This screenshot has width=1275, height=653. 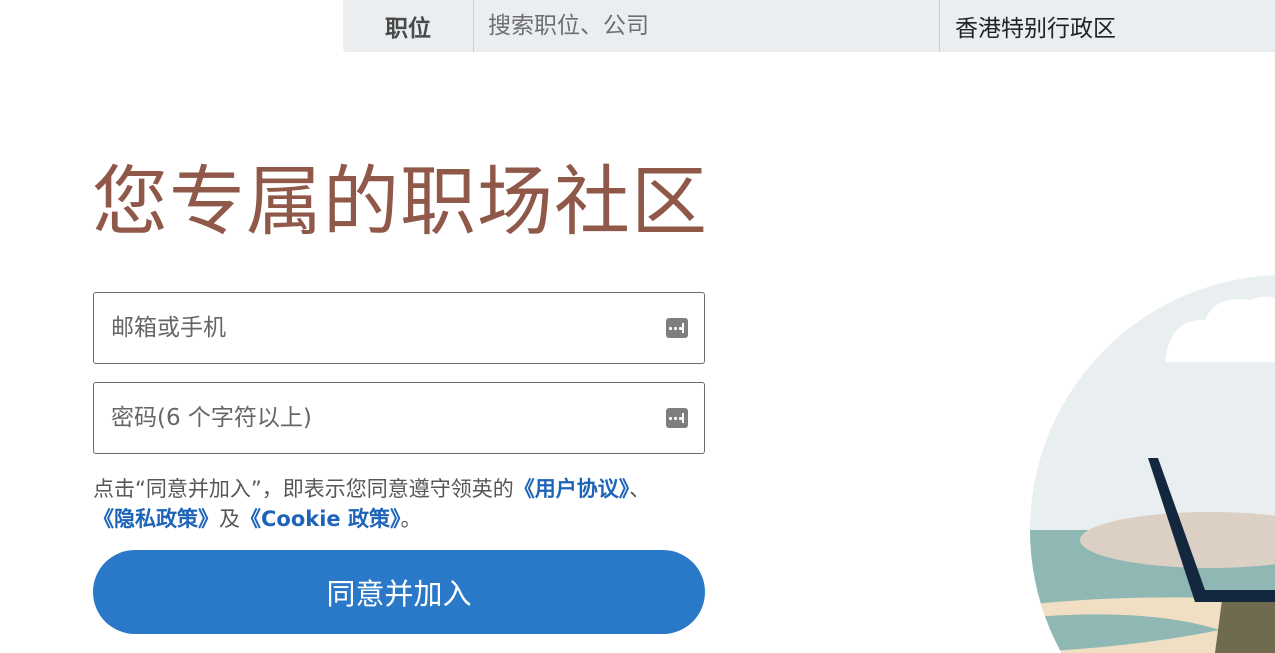 What do you see at coordinates (411, 519) in the screenshot?
I see `agreement-suffix: 。` at bounding box center [411, 519].